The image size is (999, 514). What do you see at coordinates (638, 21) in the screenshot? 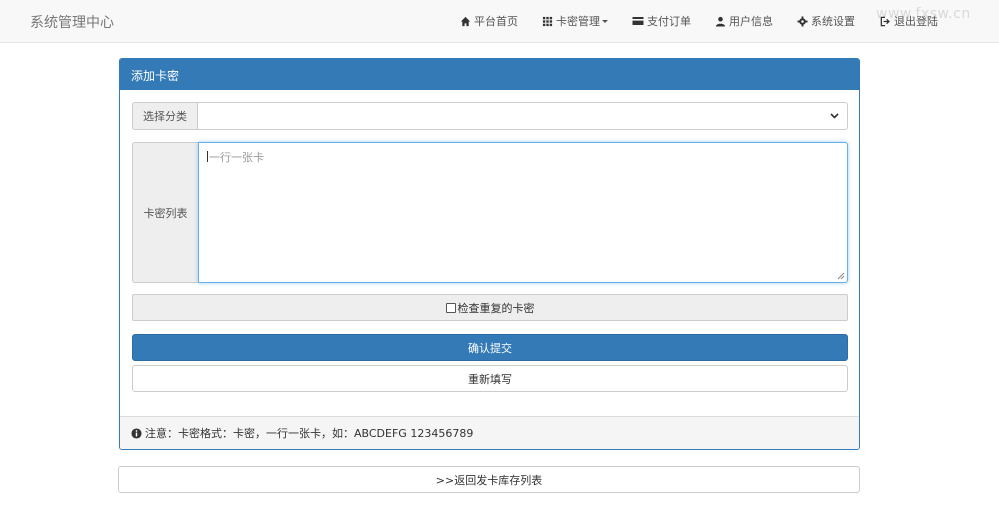
I see `credit-card-icon` at bounding box center [638, 21].